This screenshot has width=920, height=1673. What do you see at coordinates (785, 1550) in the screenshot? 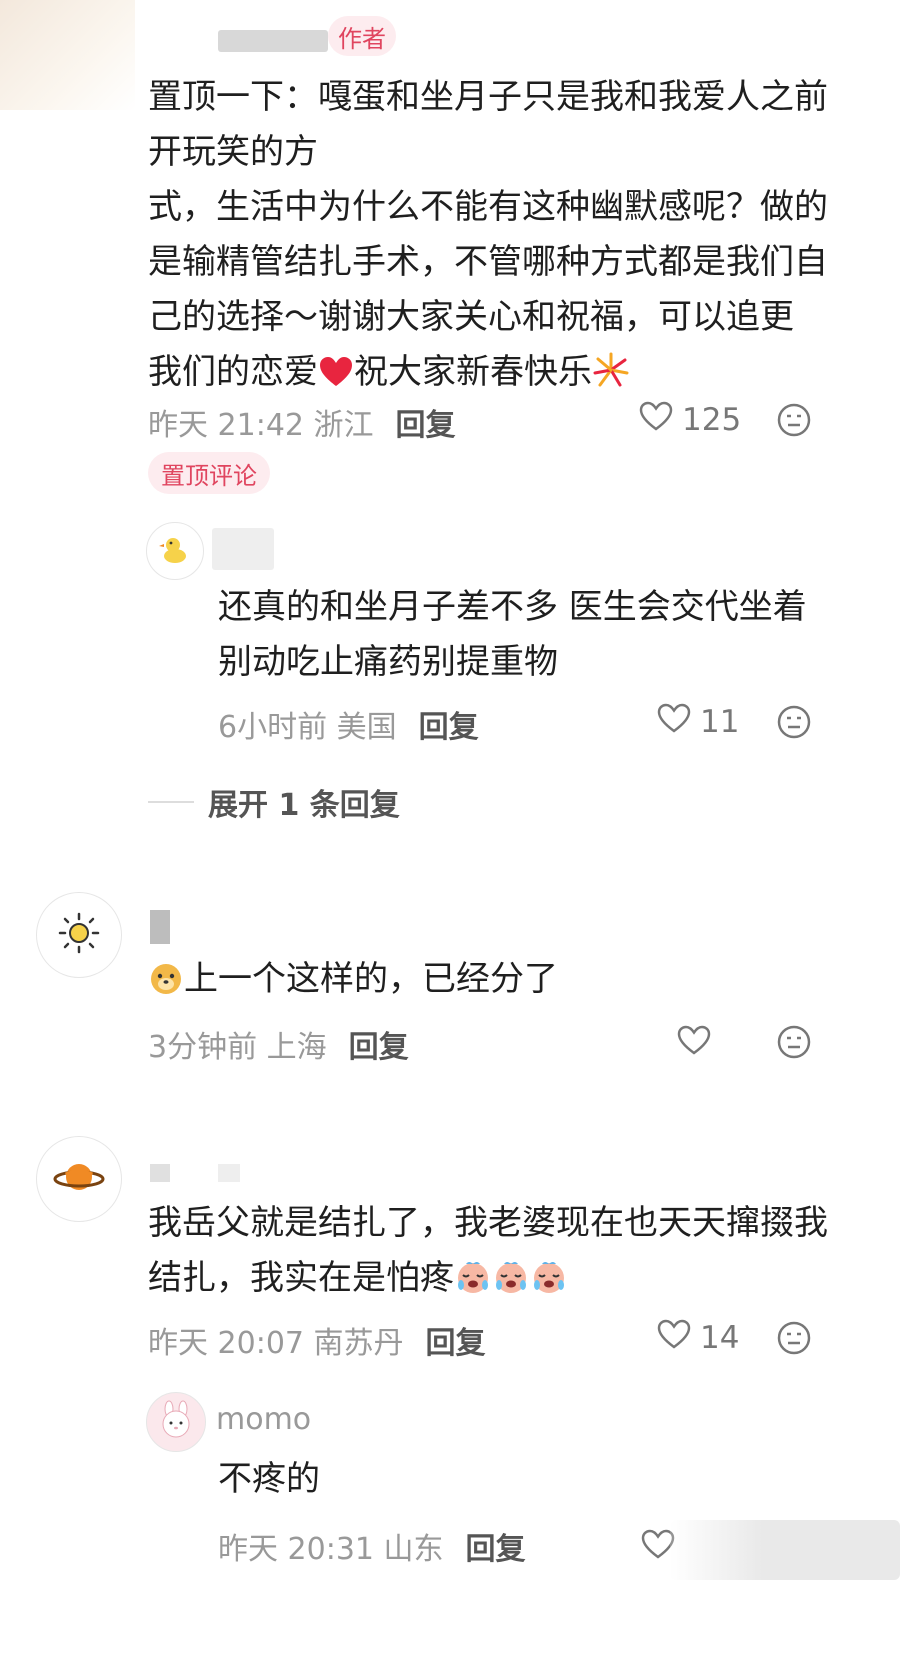
I see `blurred-region` at bounding box center [785, 1550].